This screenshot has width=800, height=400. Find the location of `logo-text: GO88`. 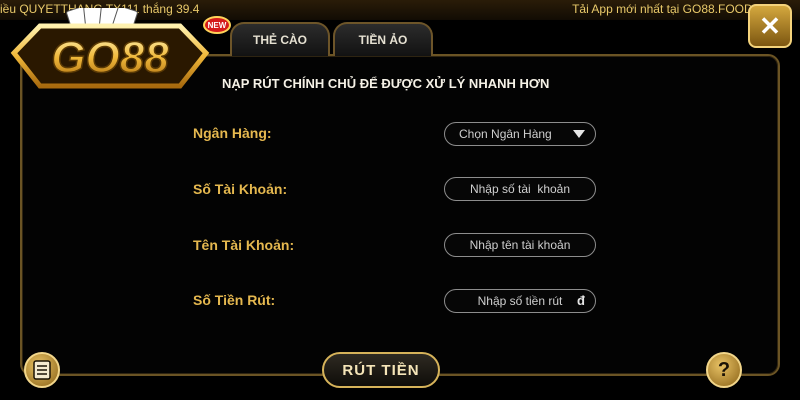

logo-text: GO88 is located at coordinates (110, 57).